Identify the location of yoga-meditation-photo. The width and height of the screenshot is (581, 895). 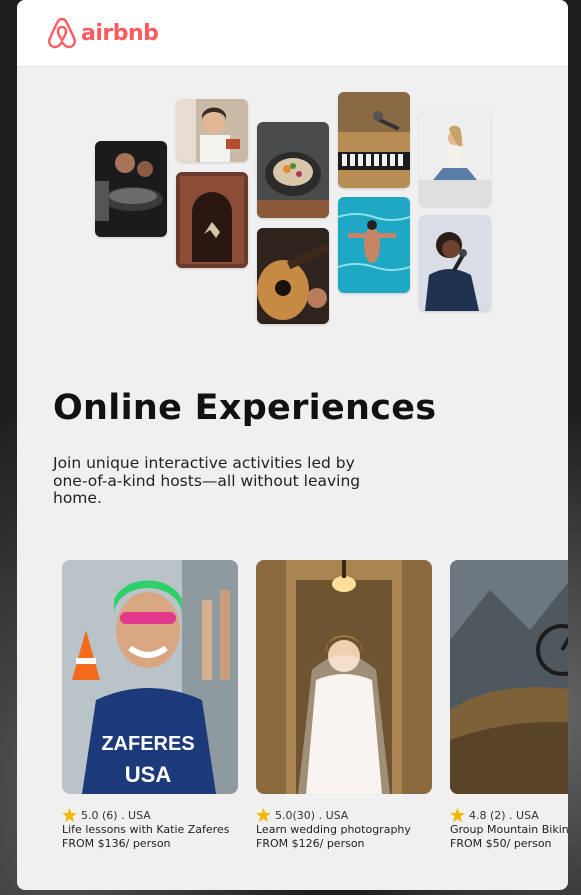
(455, 158).